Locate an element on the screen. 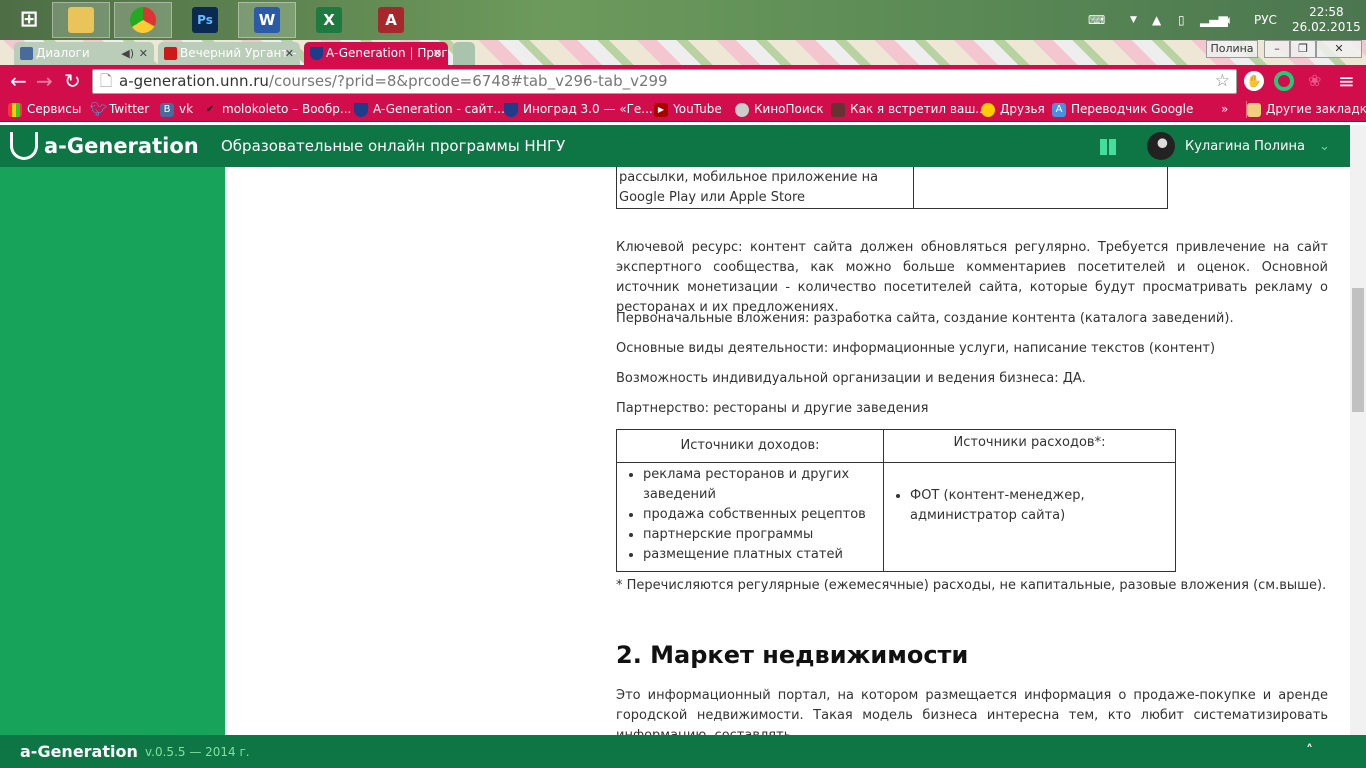  other-bookmarks: Другие закладки is located at coordinates (1306, 109).